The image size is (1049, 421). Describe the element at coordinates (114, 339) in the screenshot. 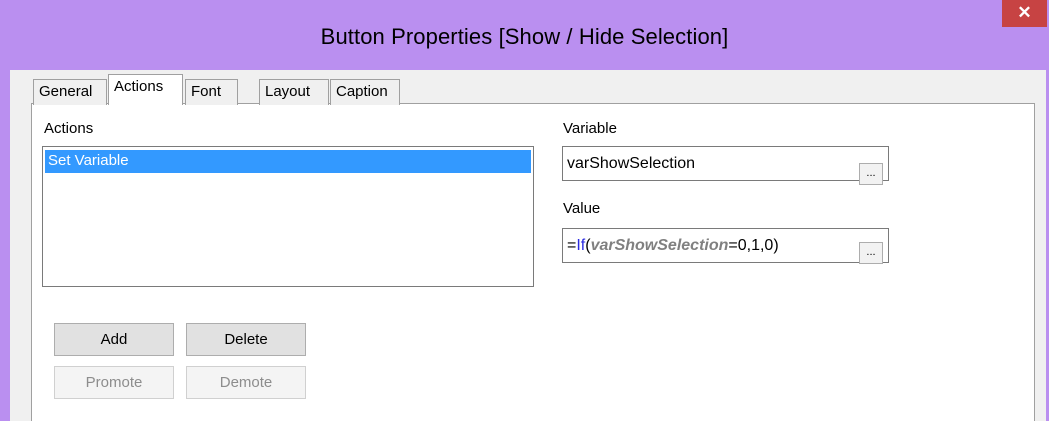

I see `add-button: Add` at that location.